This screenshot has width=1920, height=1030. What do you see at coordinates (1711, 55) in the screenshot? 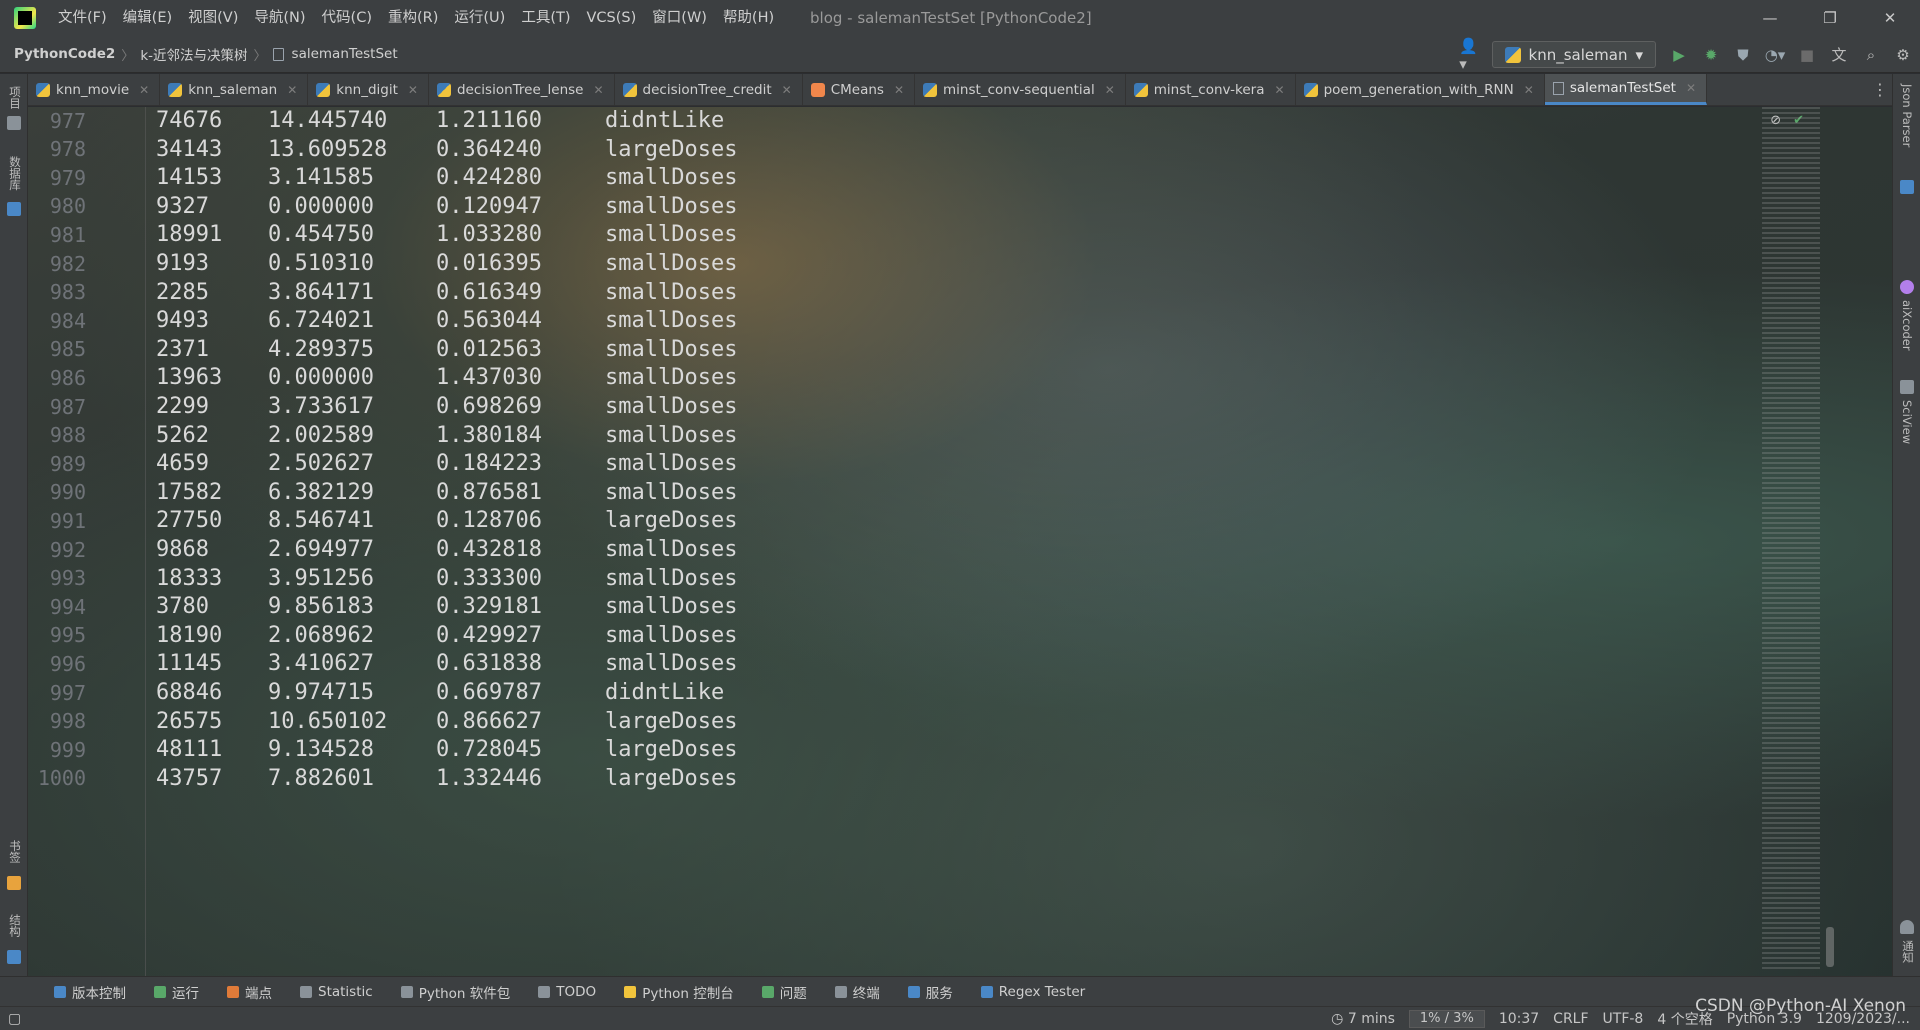
I see `debug-icon: ✹` at bounding box center [1711, 55].